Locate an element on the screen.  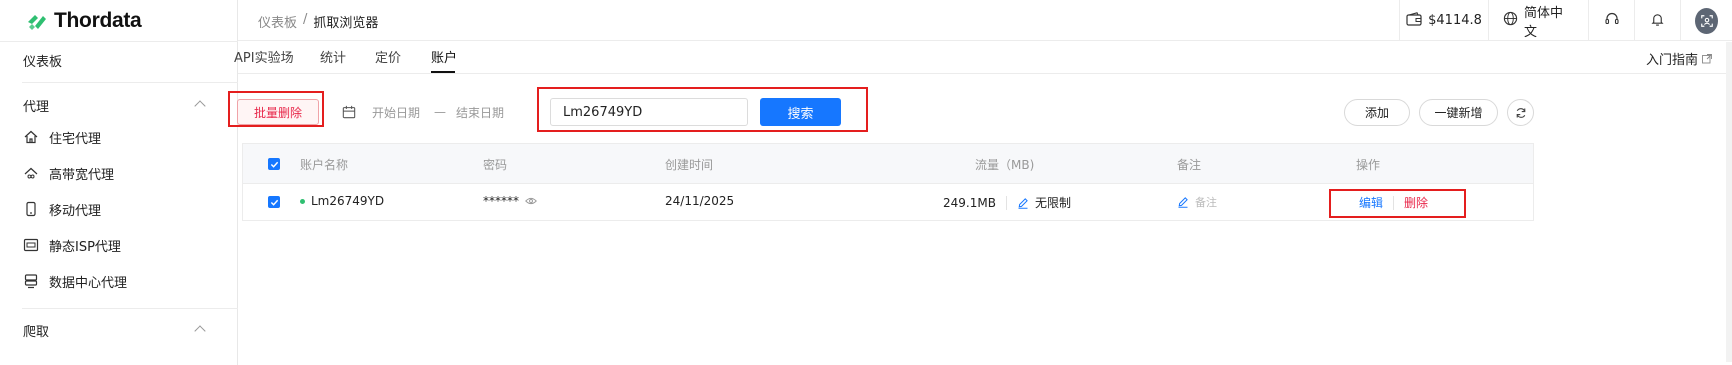
bell-icon is located at coordinates (1657, 21).